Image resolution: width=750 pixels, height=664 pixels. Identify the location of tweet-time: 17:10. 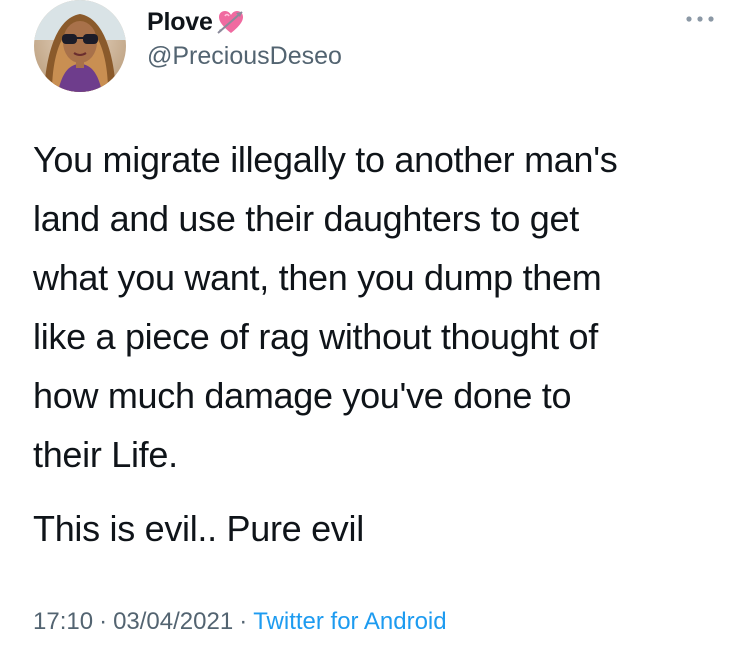
(63, 621).